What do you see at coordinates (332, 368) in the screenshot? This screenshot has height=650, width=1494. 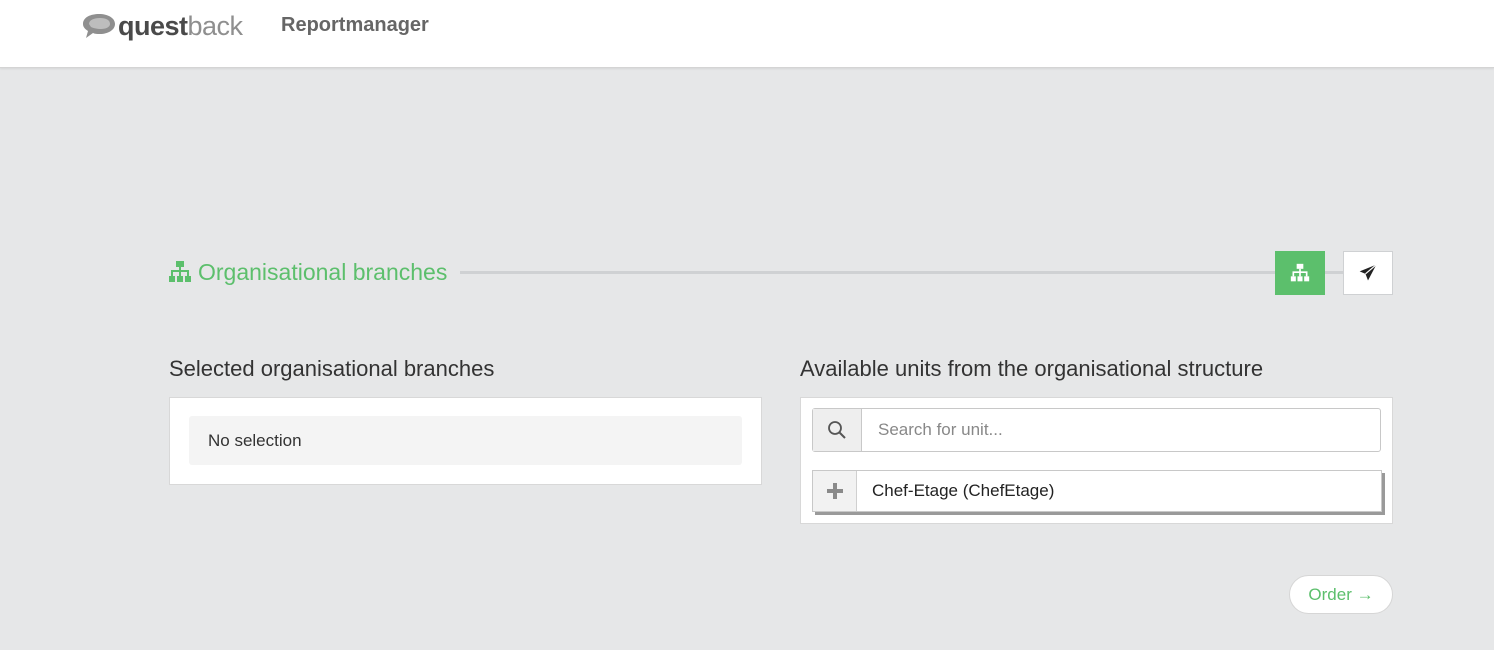 I see `selected-branches-title: Selected organisational branches` at bounding box center [332, 368].